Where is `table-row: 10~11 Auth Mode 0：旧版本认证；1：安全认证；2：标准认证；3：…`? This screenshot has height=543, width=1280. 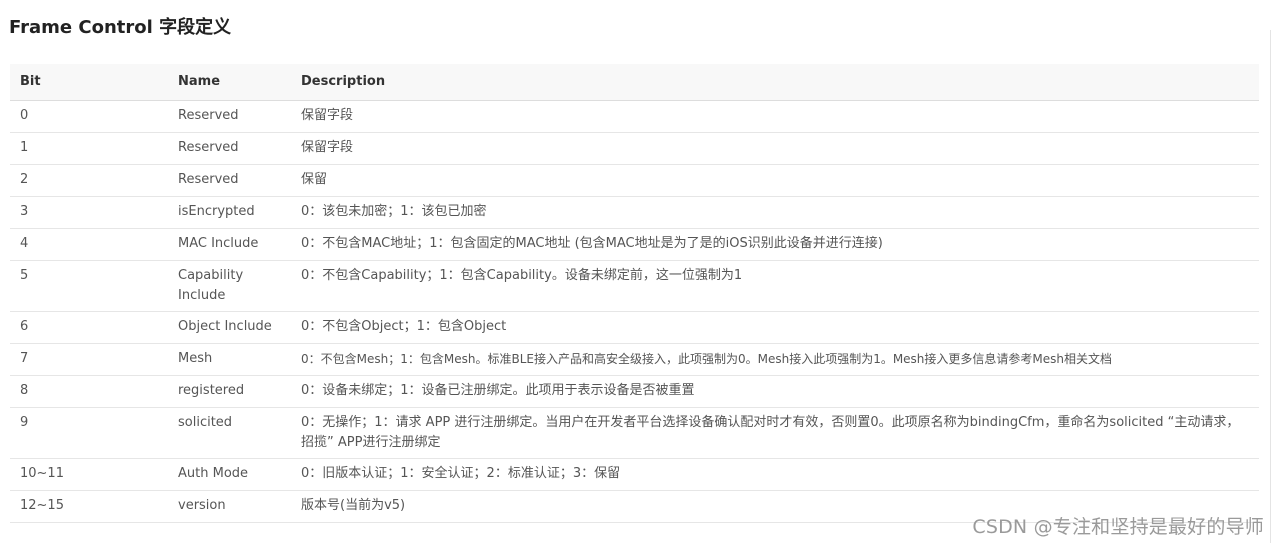 table-row: 10~11 Auth Mode 0：旧版本认证；1：安全认证；2：标准认证；3：… is located at coordinates (634, 474).